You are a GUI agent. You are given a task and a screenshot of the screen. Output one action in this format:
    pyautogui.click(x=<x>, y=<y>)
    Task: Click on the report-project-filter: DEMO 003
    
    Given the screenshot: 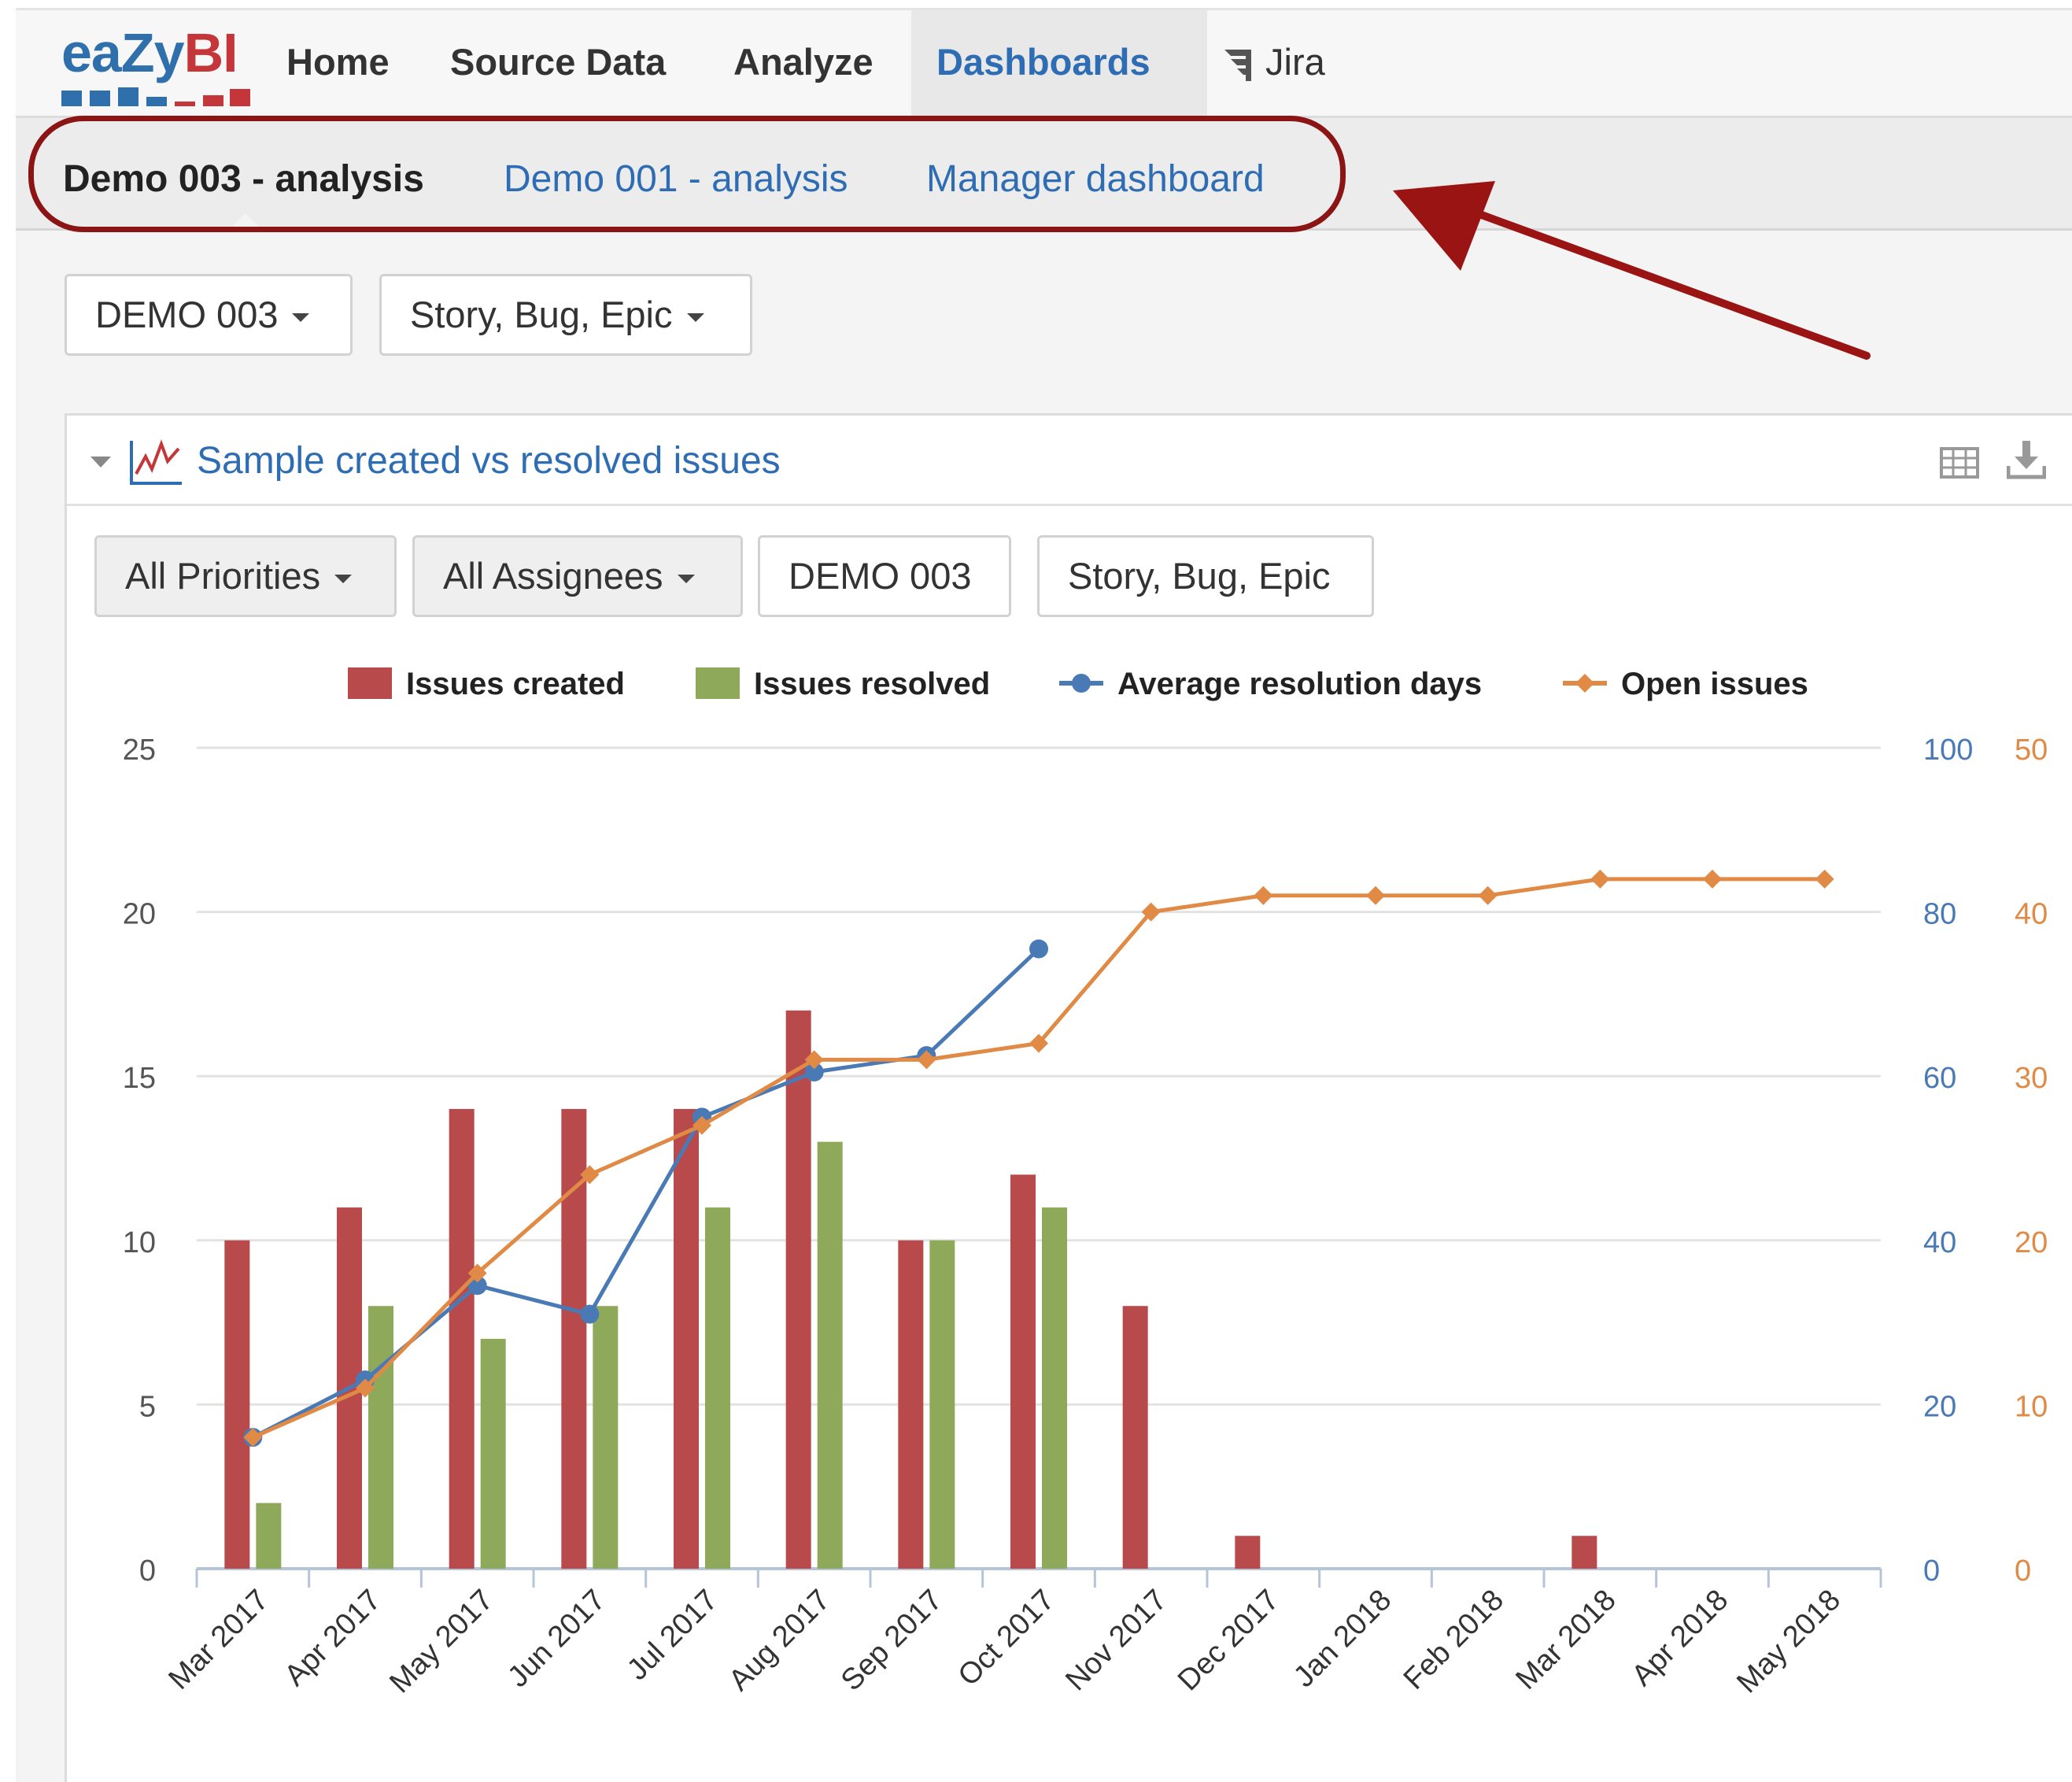 What is the action you would take?
    pyautogui.click(x=884, y=576)
    